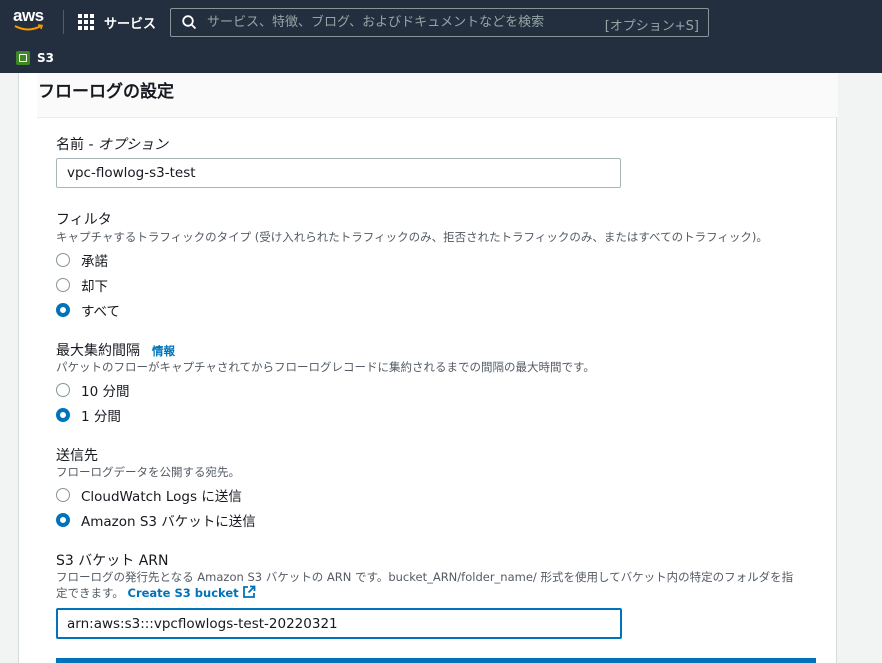 The height and width of the screenshot is (663, 882). I want to click on name-field-label: 名前 - オプション, so click(112, 144).